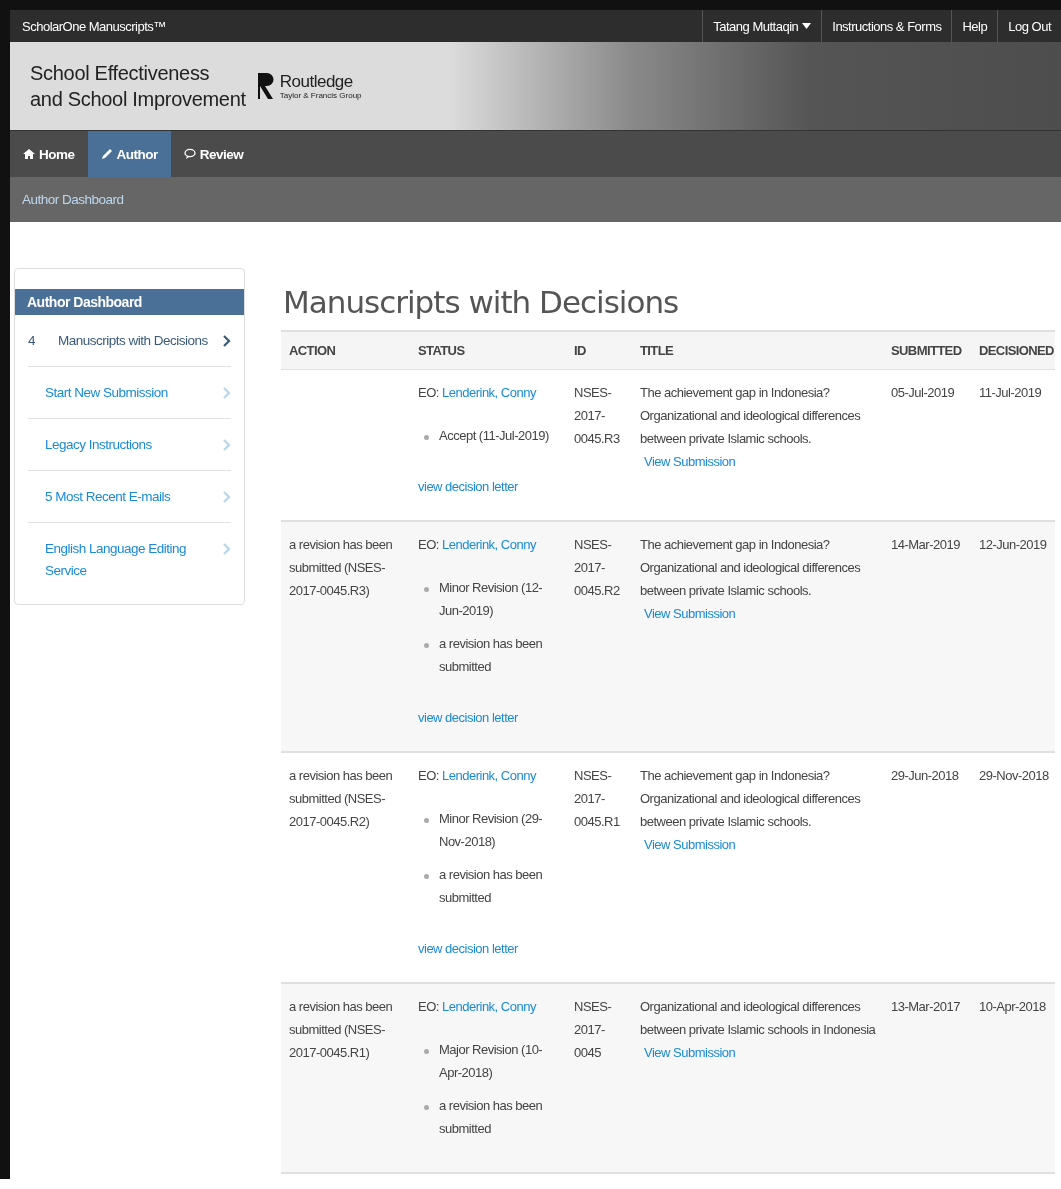 The height and width of the screenshot is (1189, 1061). I want to click on home-icon, so click(29, 154).